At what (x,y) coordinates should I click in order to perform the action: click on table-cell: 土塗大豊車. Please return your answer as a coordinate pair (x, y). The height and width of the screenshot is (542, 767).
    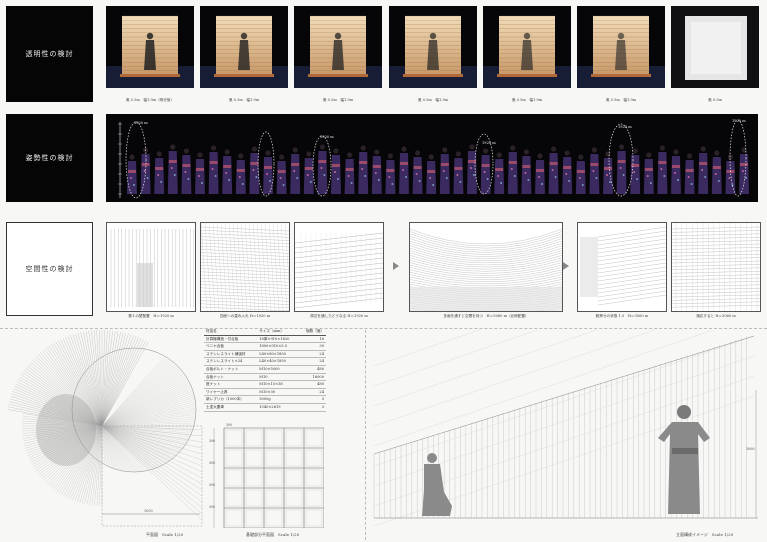
    Looking at the image, I should click on (231, 407).